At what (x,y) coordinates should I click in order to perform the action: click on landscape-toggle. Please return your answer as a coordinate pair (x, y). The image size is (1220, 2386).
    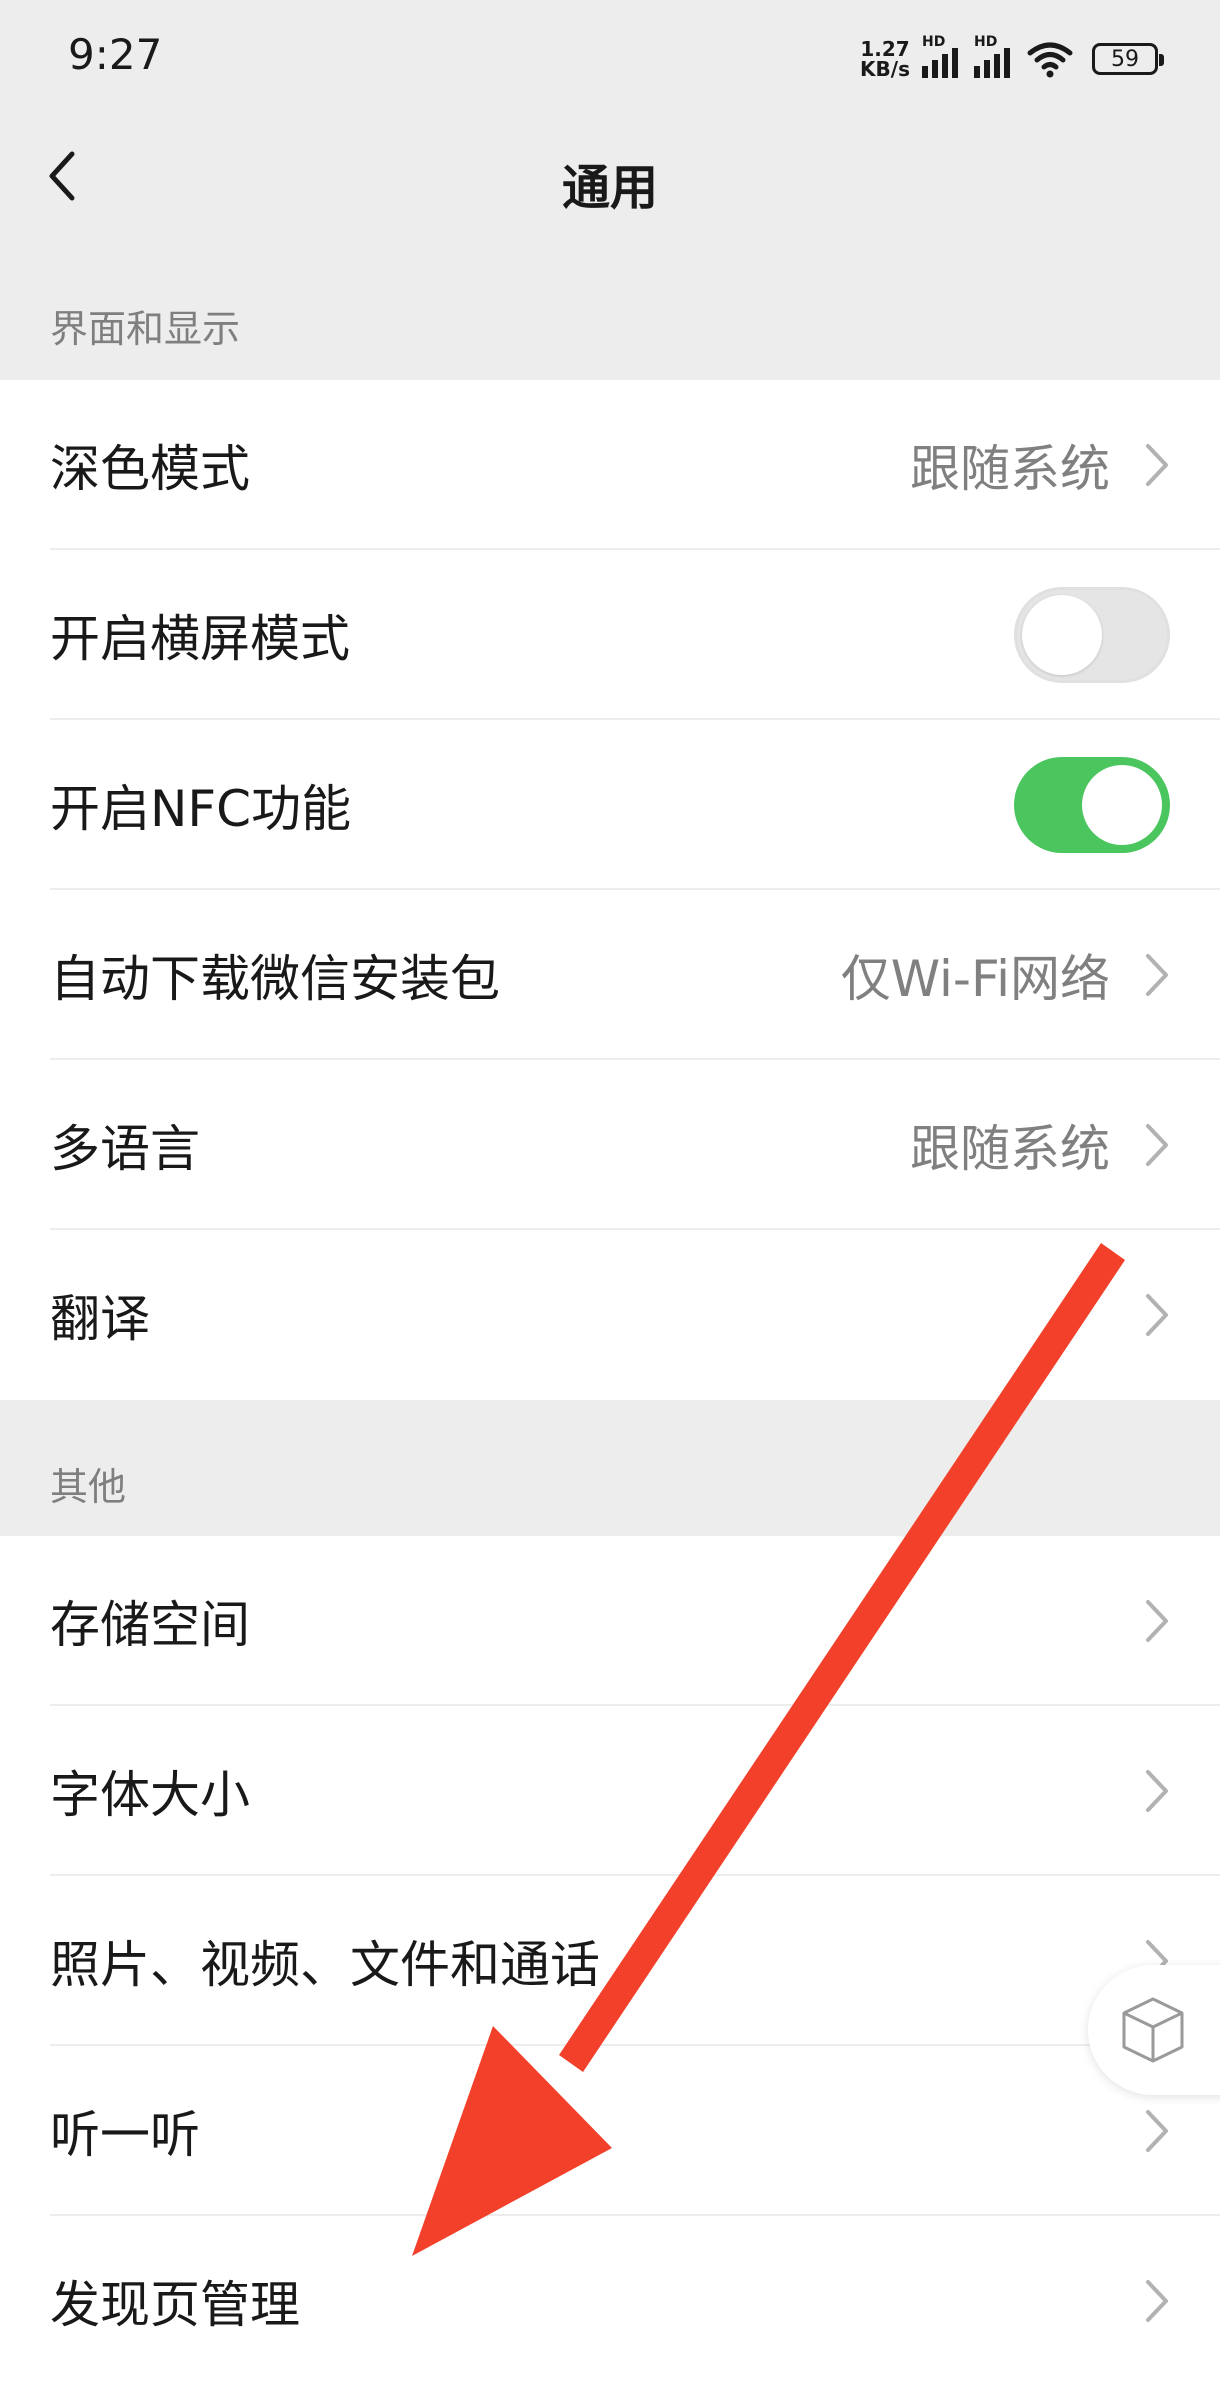
    Looking at the image, I should click on (1092, 635).